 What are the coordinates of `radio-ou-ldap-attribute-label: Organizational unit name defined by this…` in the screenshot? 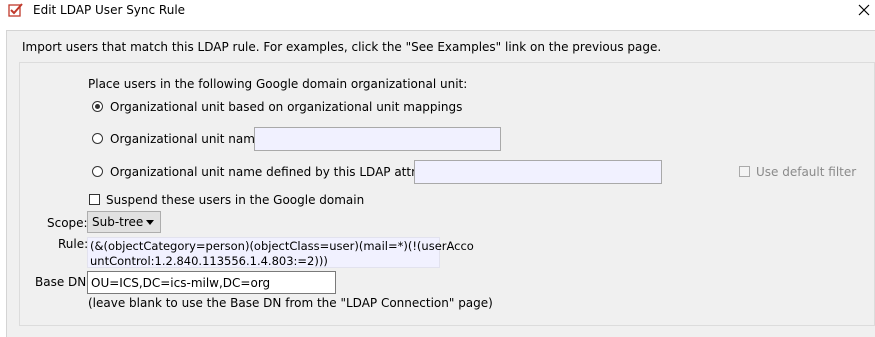 It's located at (280, 172).